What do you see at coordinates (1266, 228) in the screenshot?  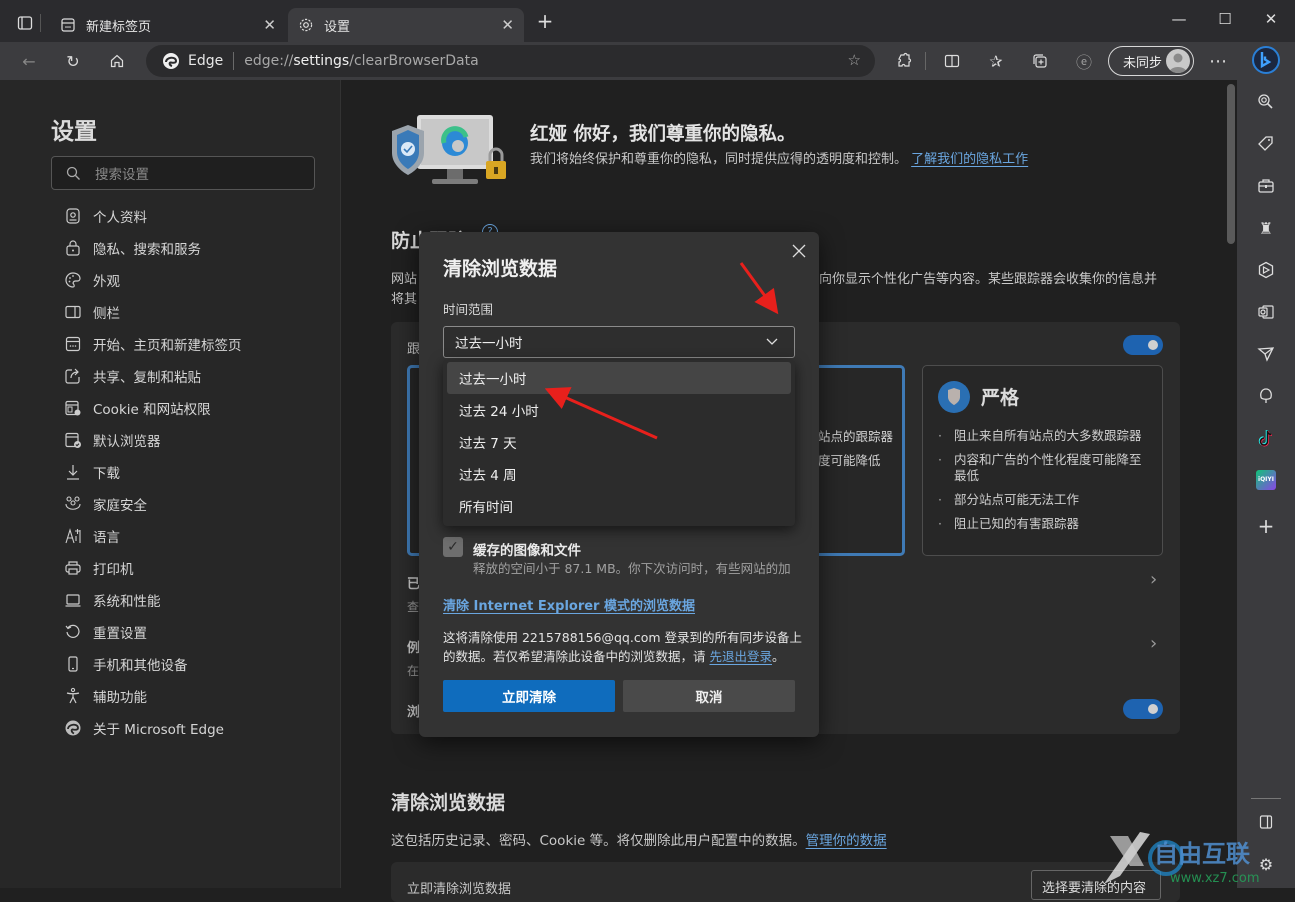 I see `games-icon: ♜` at bounding box center [1266, 228].